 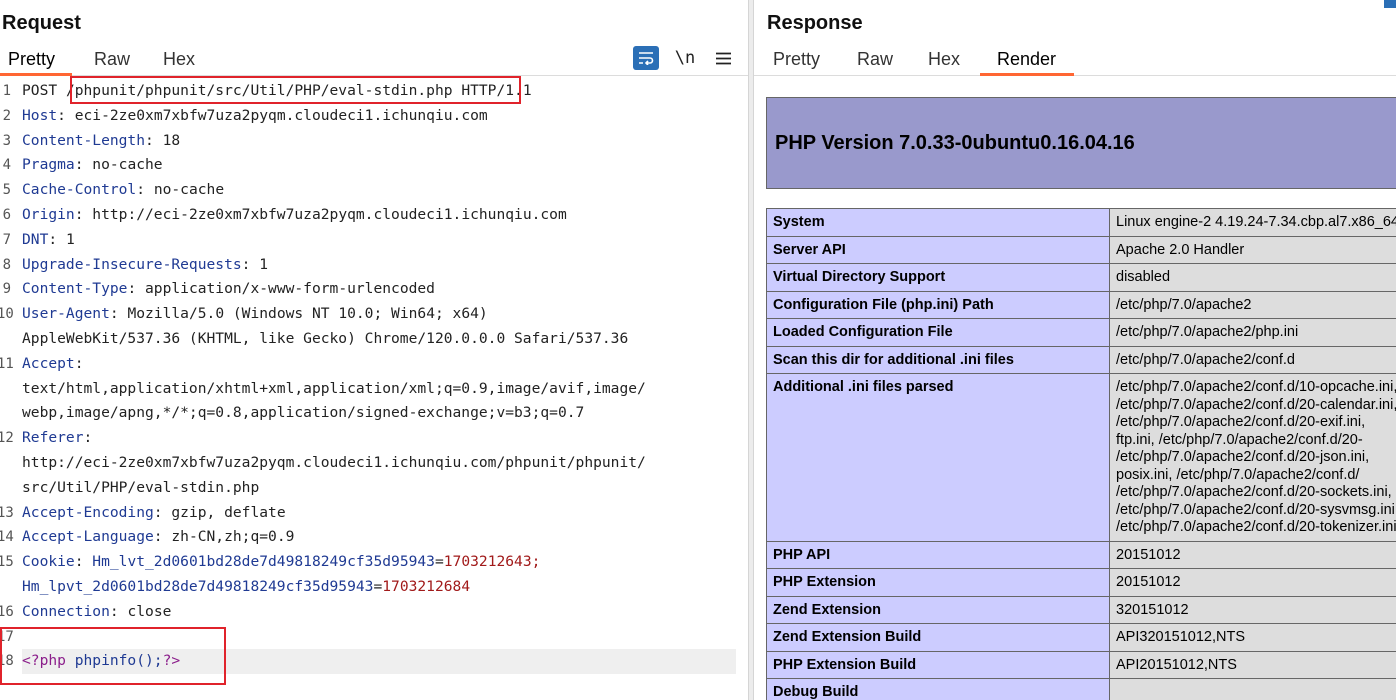 What do you see at coordinates (938, 609) in the screenshot?
I see `phpinfo-key: Zend Extension` at bounding box center [938, 609].